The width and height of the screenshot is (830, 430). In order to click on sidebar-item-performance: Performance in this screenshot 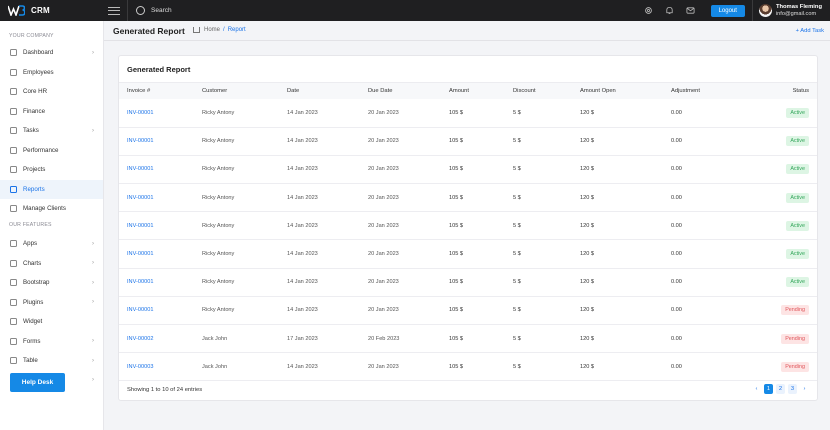, I will do `click(51, 151)`.